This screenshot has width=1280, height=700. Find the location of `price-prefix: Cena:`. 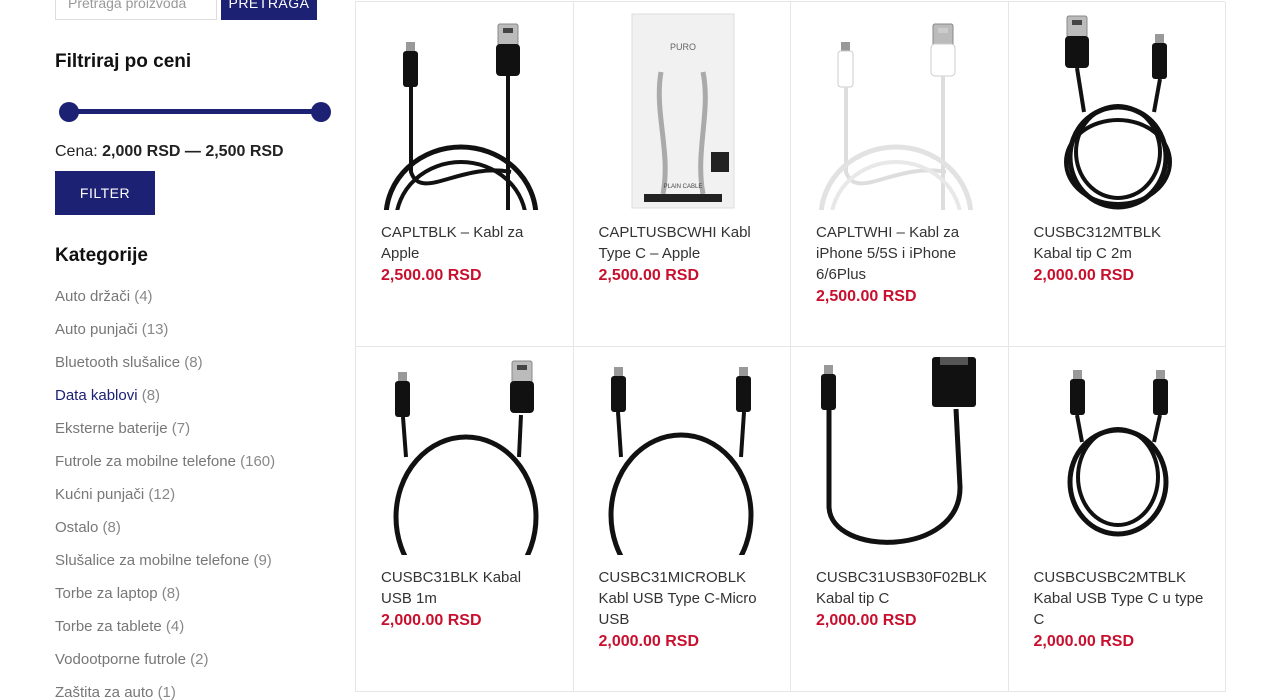

price-prefix: Cena: is located at coordinates (76, 151).